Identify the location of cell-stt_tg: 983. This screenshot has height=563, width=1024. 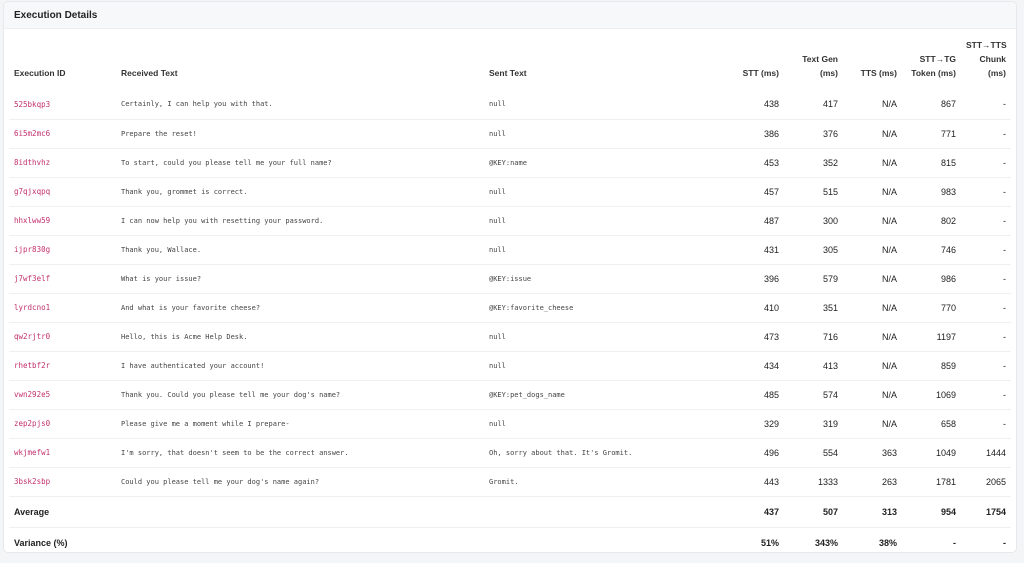
(948, 191).